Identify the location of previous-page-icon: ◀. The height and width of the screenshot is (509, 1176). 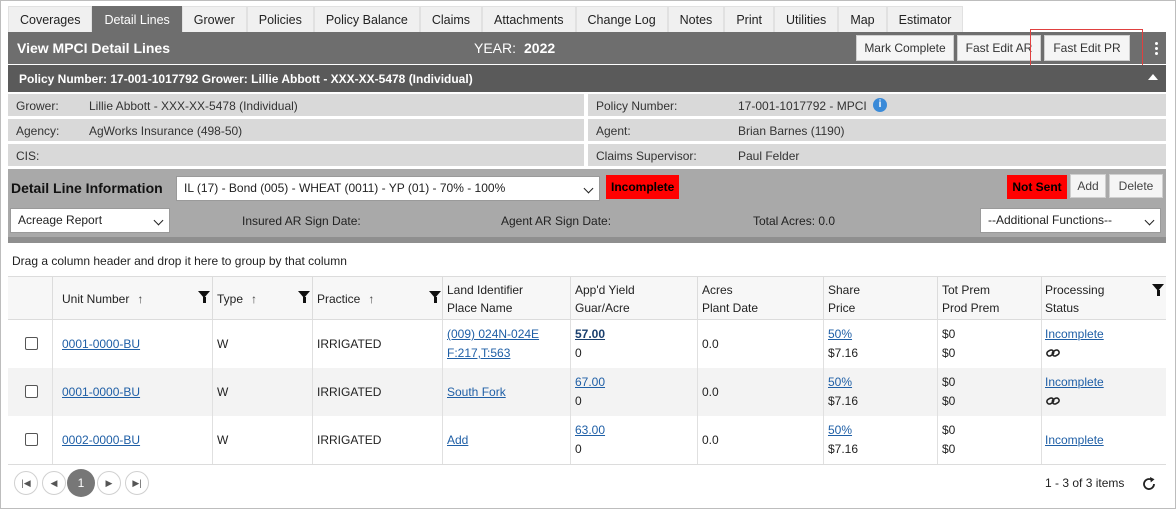
(54, 483).